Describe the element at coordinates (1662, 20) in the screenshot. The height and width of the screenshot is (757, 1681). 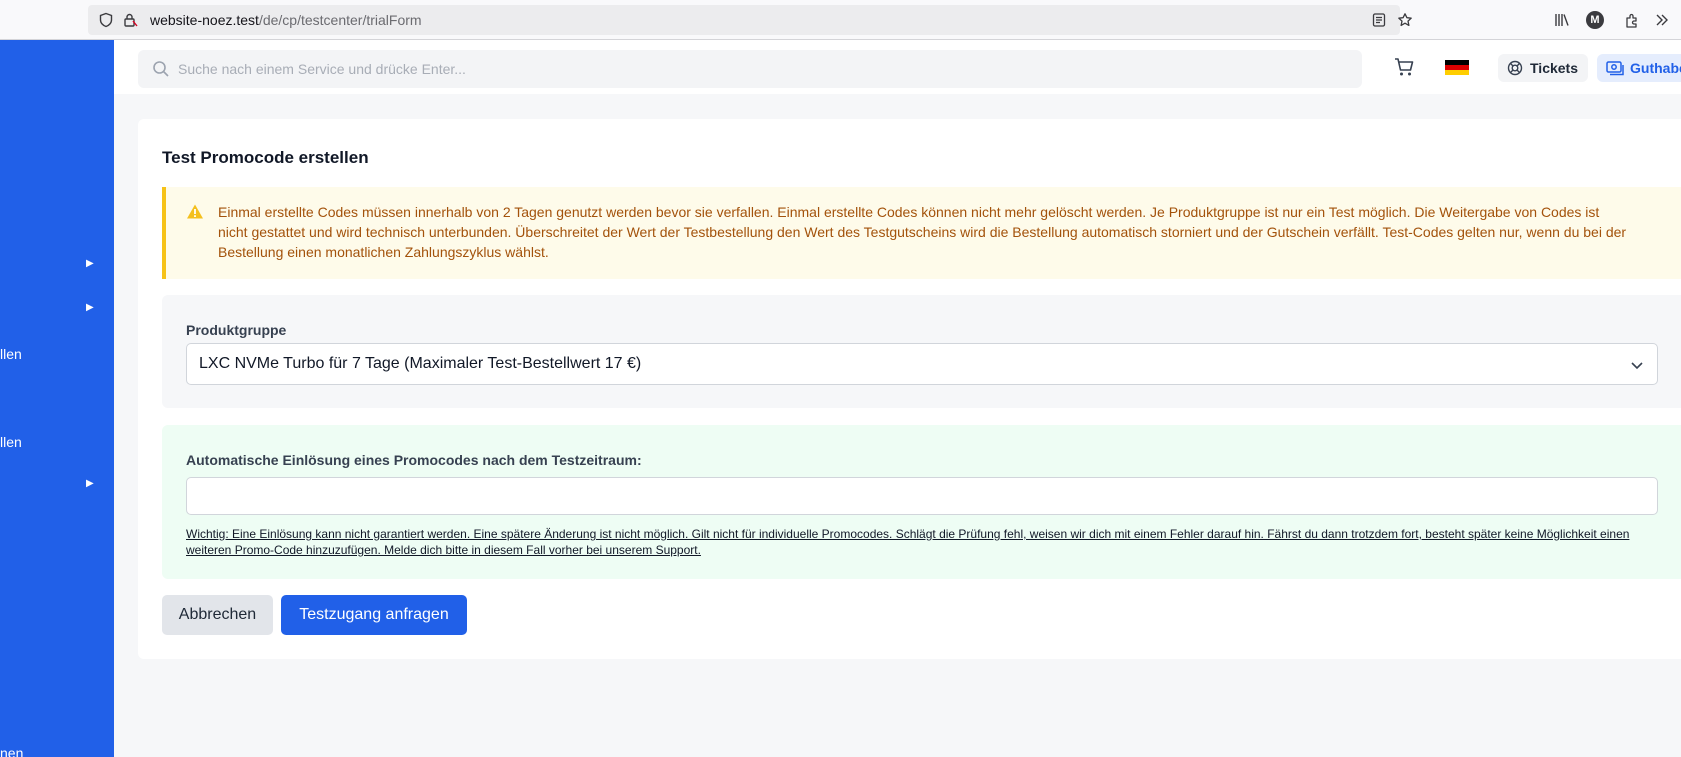
I see `overflow-menu-icon` at that location.